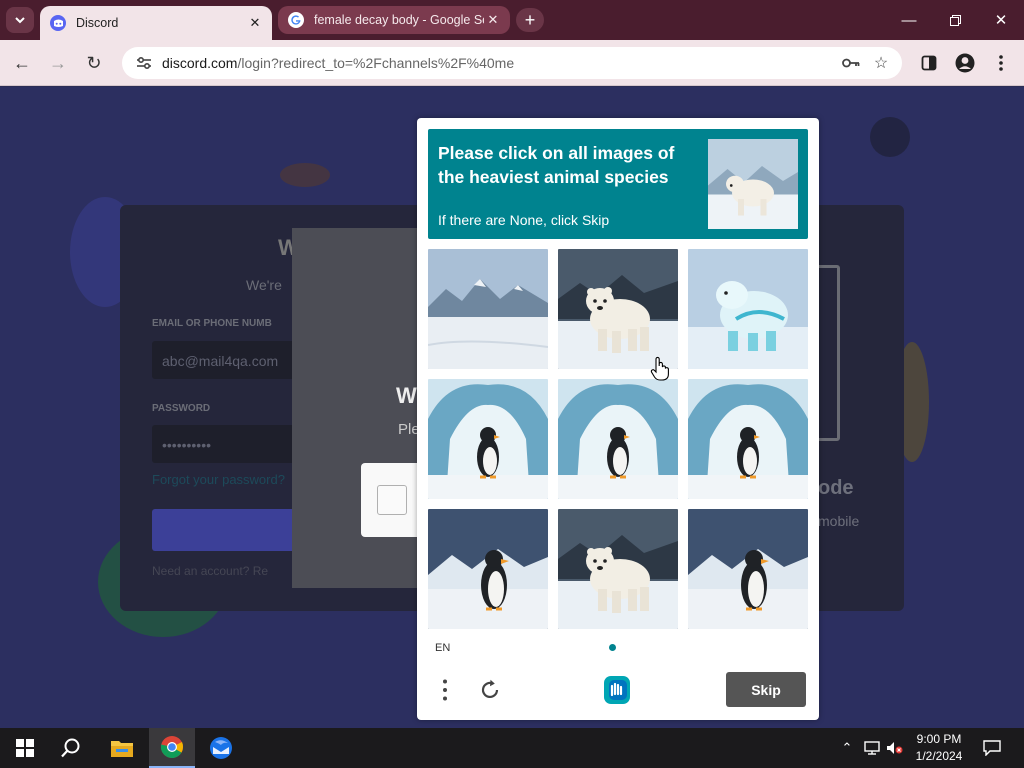 The width and height of the screenshot is (1024, 768). What do you see at coordinates (181, 408) in the screenshot?
I see `password-label: PASSWORD` at bounding box center [181, 408].